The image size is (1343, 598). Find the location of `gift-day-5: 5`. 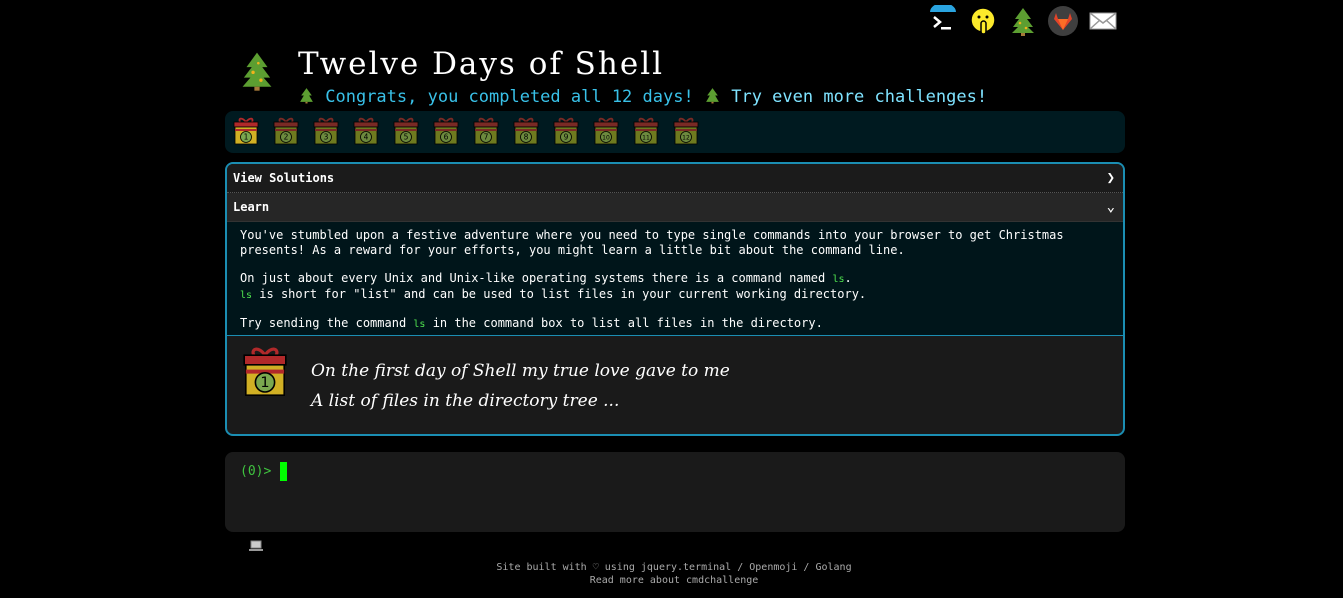

gift-day-5: 5 is located at coordinates (406, 131).